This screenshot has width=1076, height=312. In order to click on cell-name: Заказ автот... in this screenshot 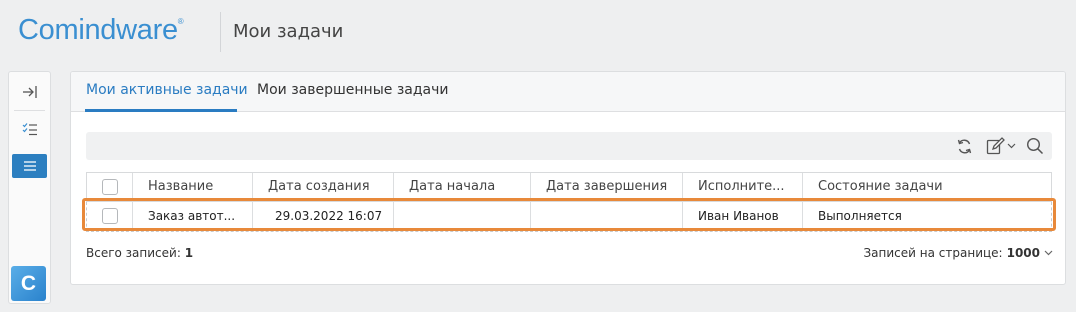, I will do `click(198, 216)`.